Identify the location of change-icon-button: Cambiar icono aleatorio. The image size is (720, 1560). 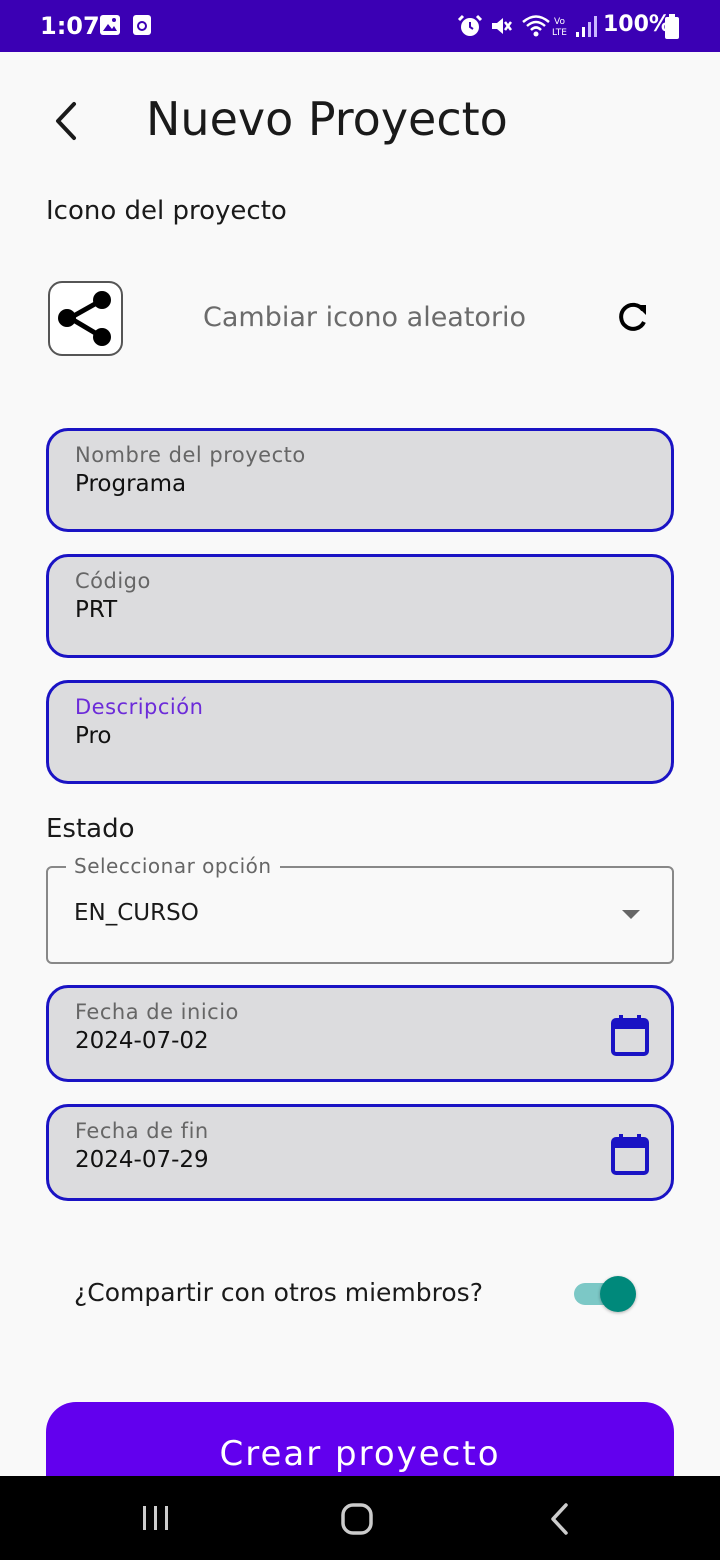
(364, 317).